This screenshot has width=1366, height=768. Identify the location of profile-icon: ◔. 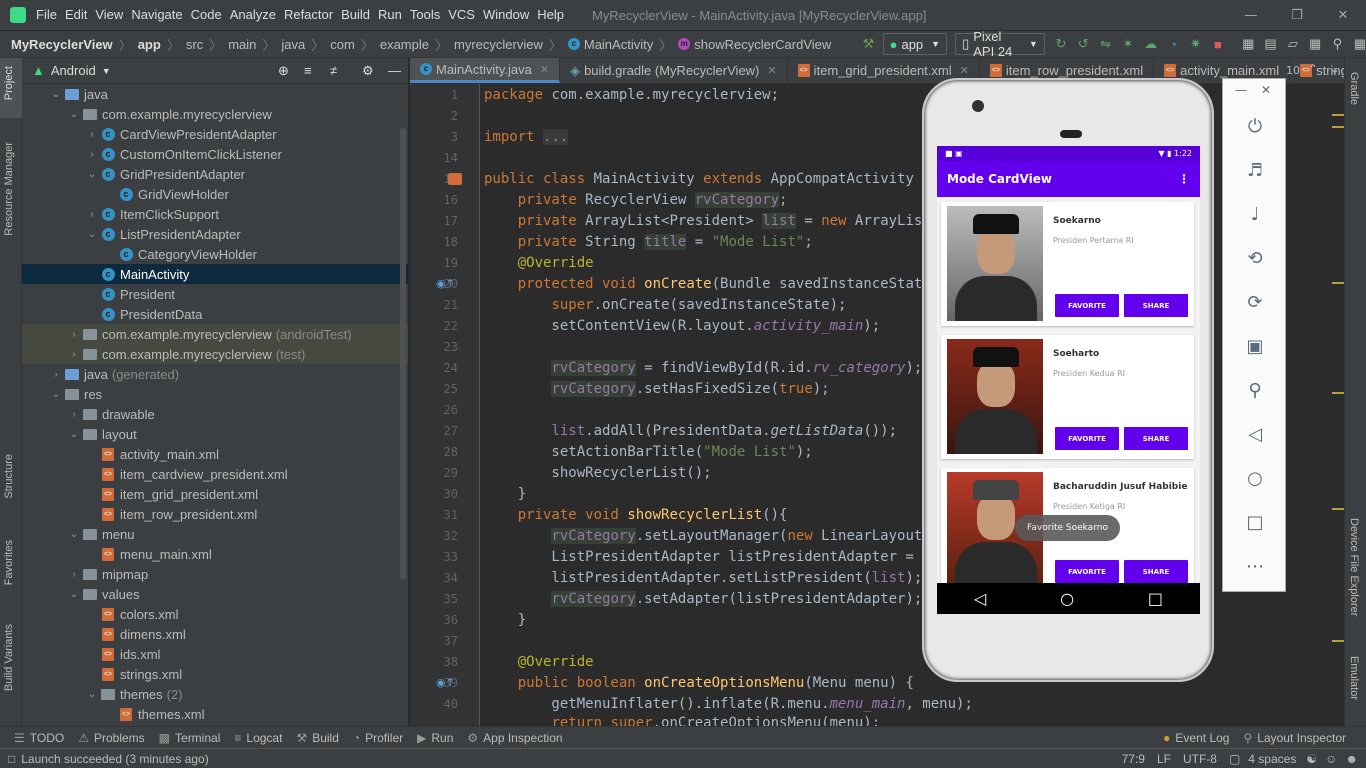
(1173, 44).